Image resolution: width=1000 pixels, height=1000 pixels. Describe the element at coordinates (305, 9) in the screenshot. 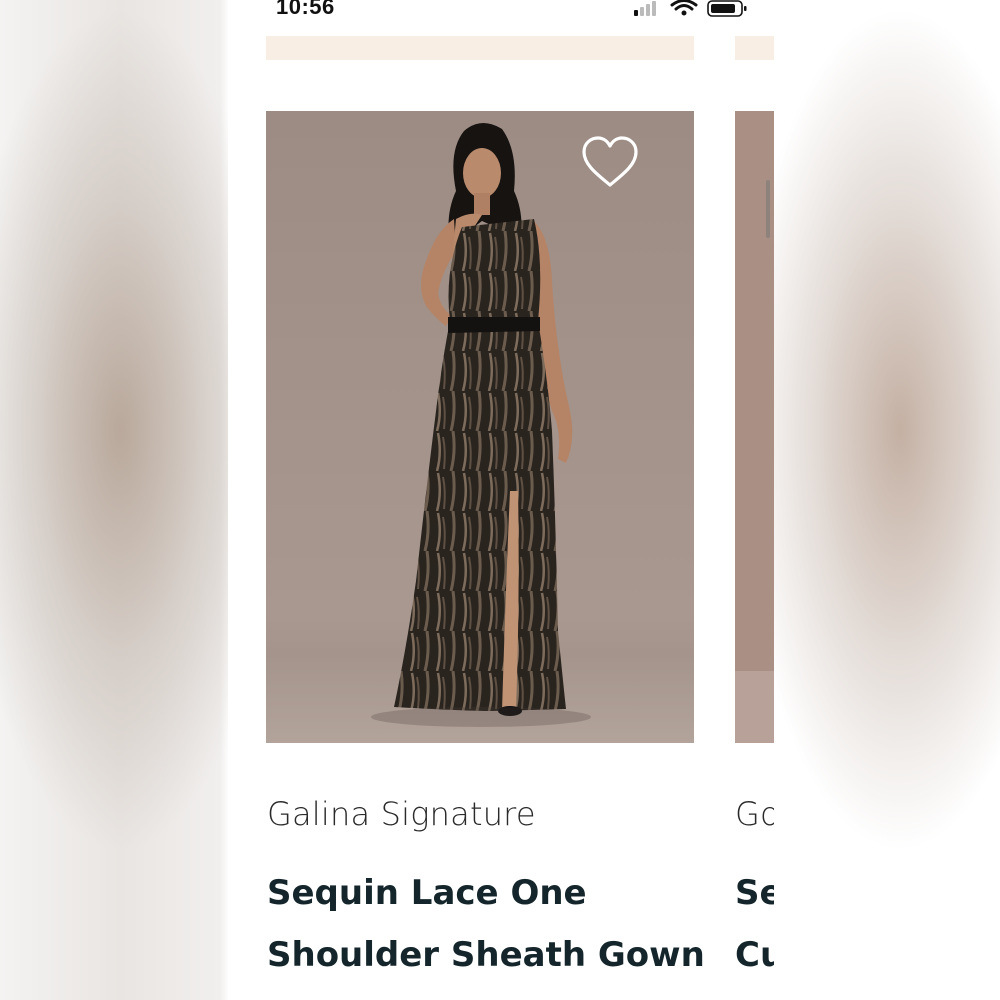

I see `status-time: 10:56` at that location.